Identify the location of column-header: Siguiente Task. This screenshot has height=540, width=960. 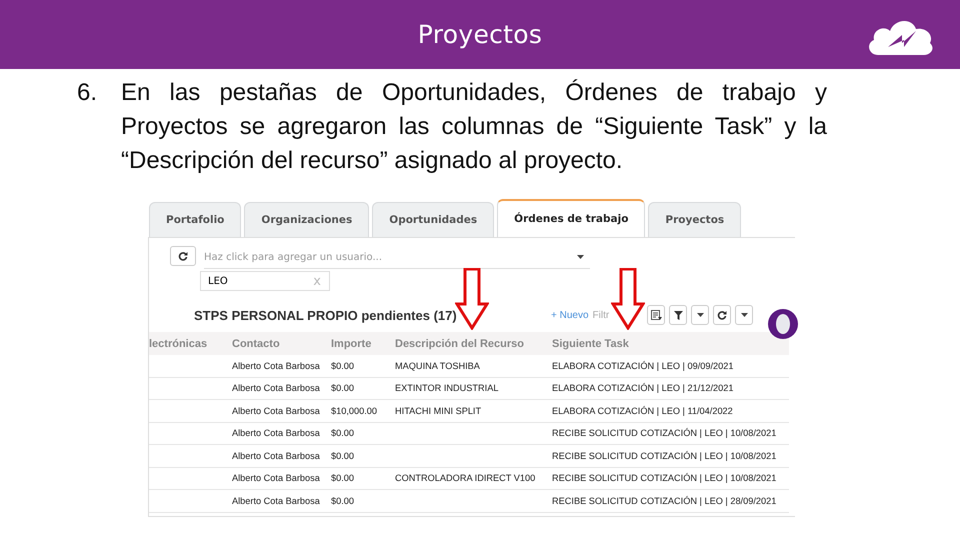
(668, 343).